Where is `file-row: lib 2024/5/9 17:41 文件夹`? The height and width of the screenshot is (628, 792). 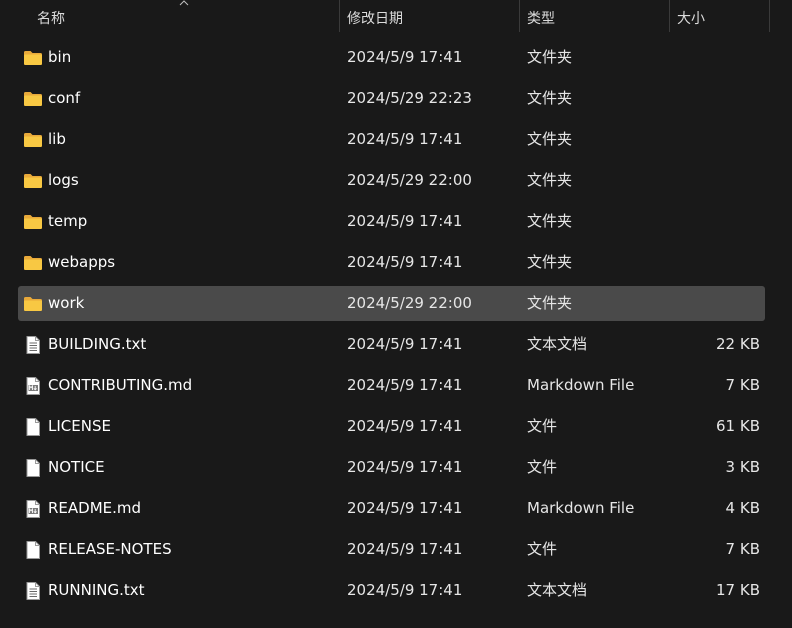
file-row: lib 2024/5/9 17:41 文件夹 is located at coordinates (391, 139).